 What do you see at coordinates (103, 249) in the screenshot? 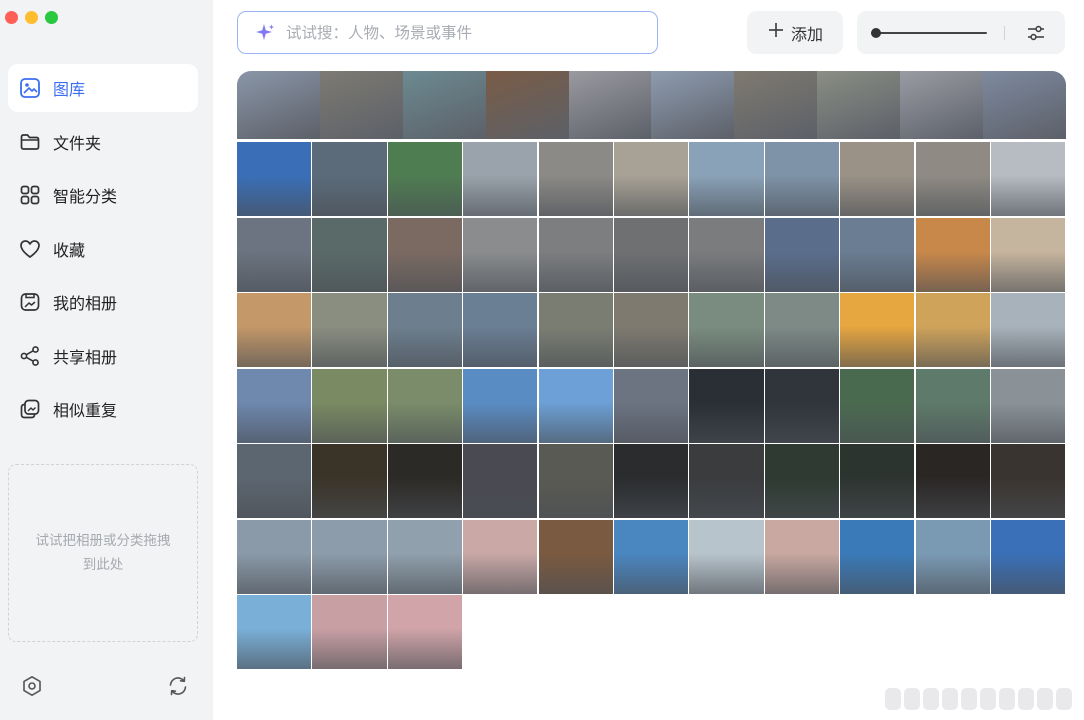
I see `sidebar-item-favorites: 收藏` at bounding box center [103, 249].